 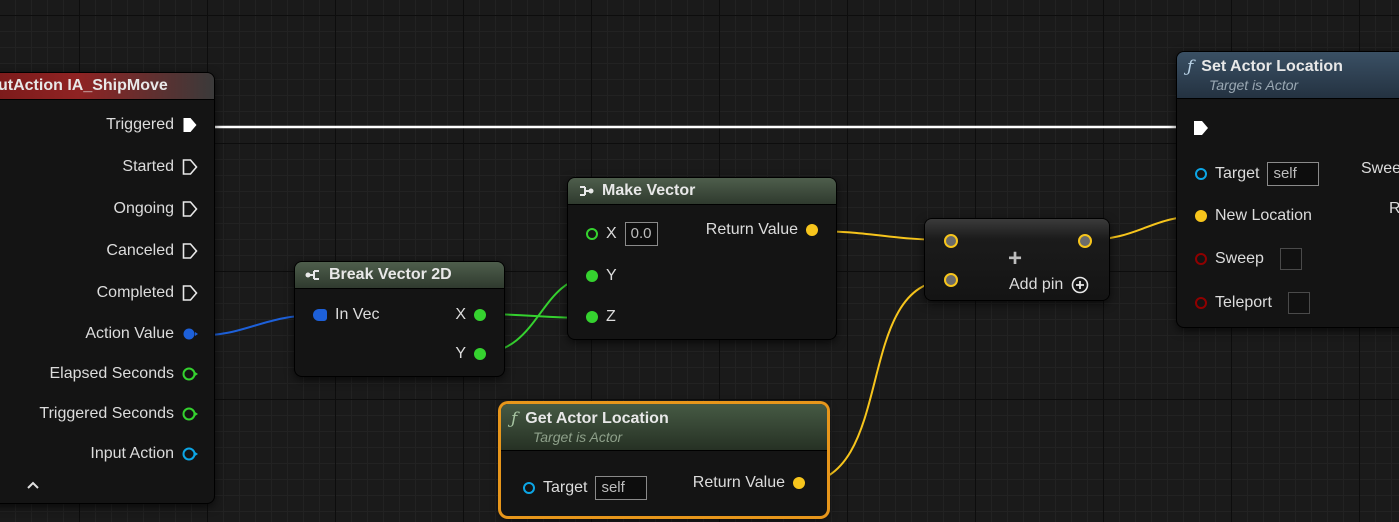 What do you see at coordinates (399, 319) in the screenshot?
I see `break-vector-2d-node: Break Vector 2D In Vec X Y` at bounding box center [399, 319].